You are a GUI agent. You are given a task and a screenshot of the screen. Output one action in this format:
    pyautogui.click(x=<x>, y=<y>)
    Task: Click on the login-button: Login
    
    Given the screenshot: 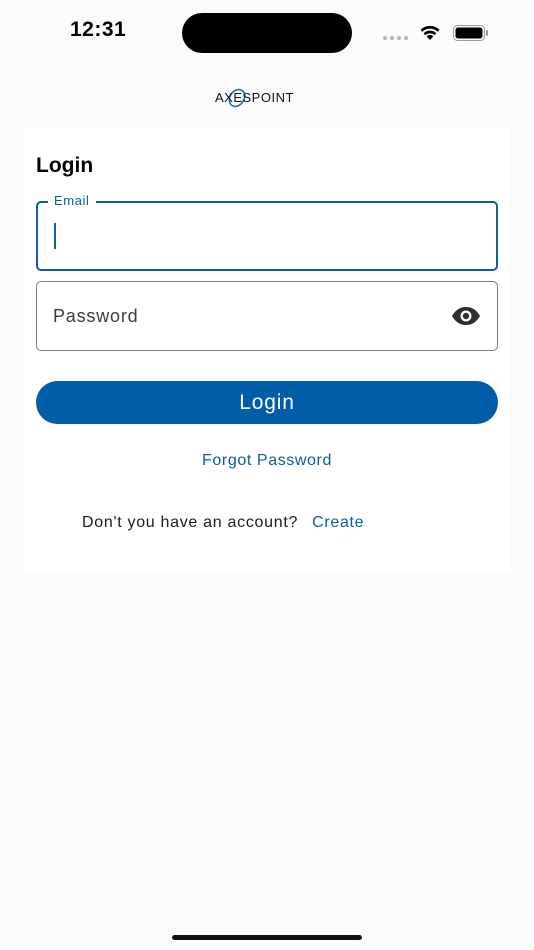 What is the action you would take?
    pyautogui.click(x=267, y=402)
    